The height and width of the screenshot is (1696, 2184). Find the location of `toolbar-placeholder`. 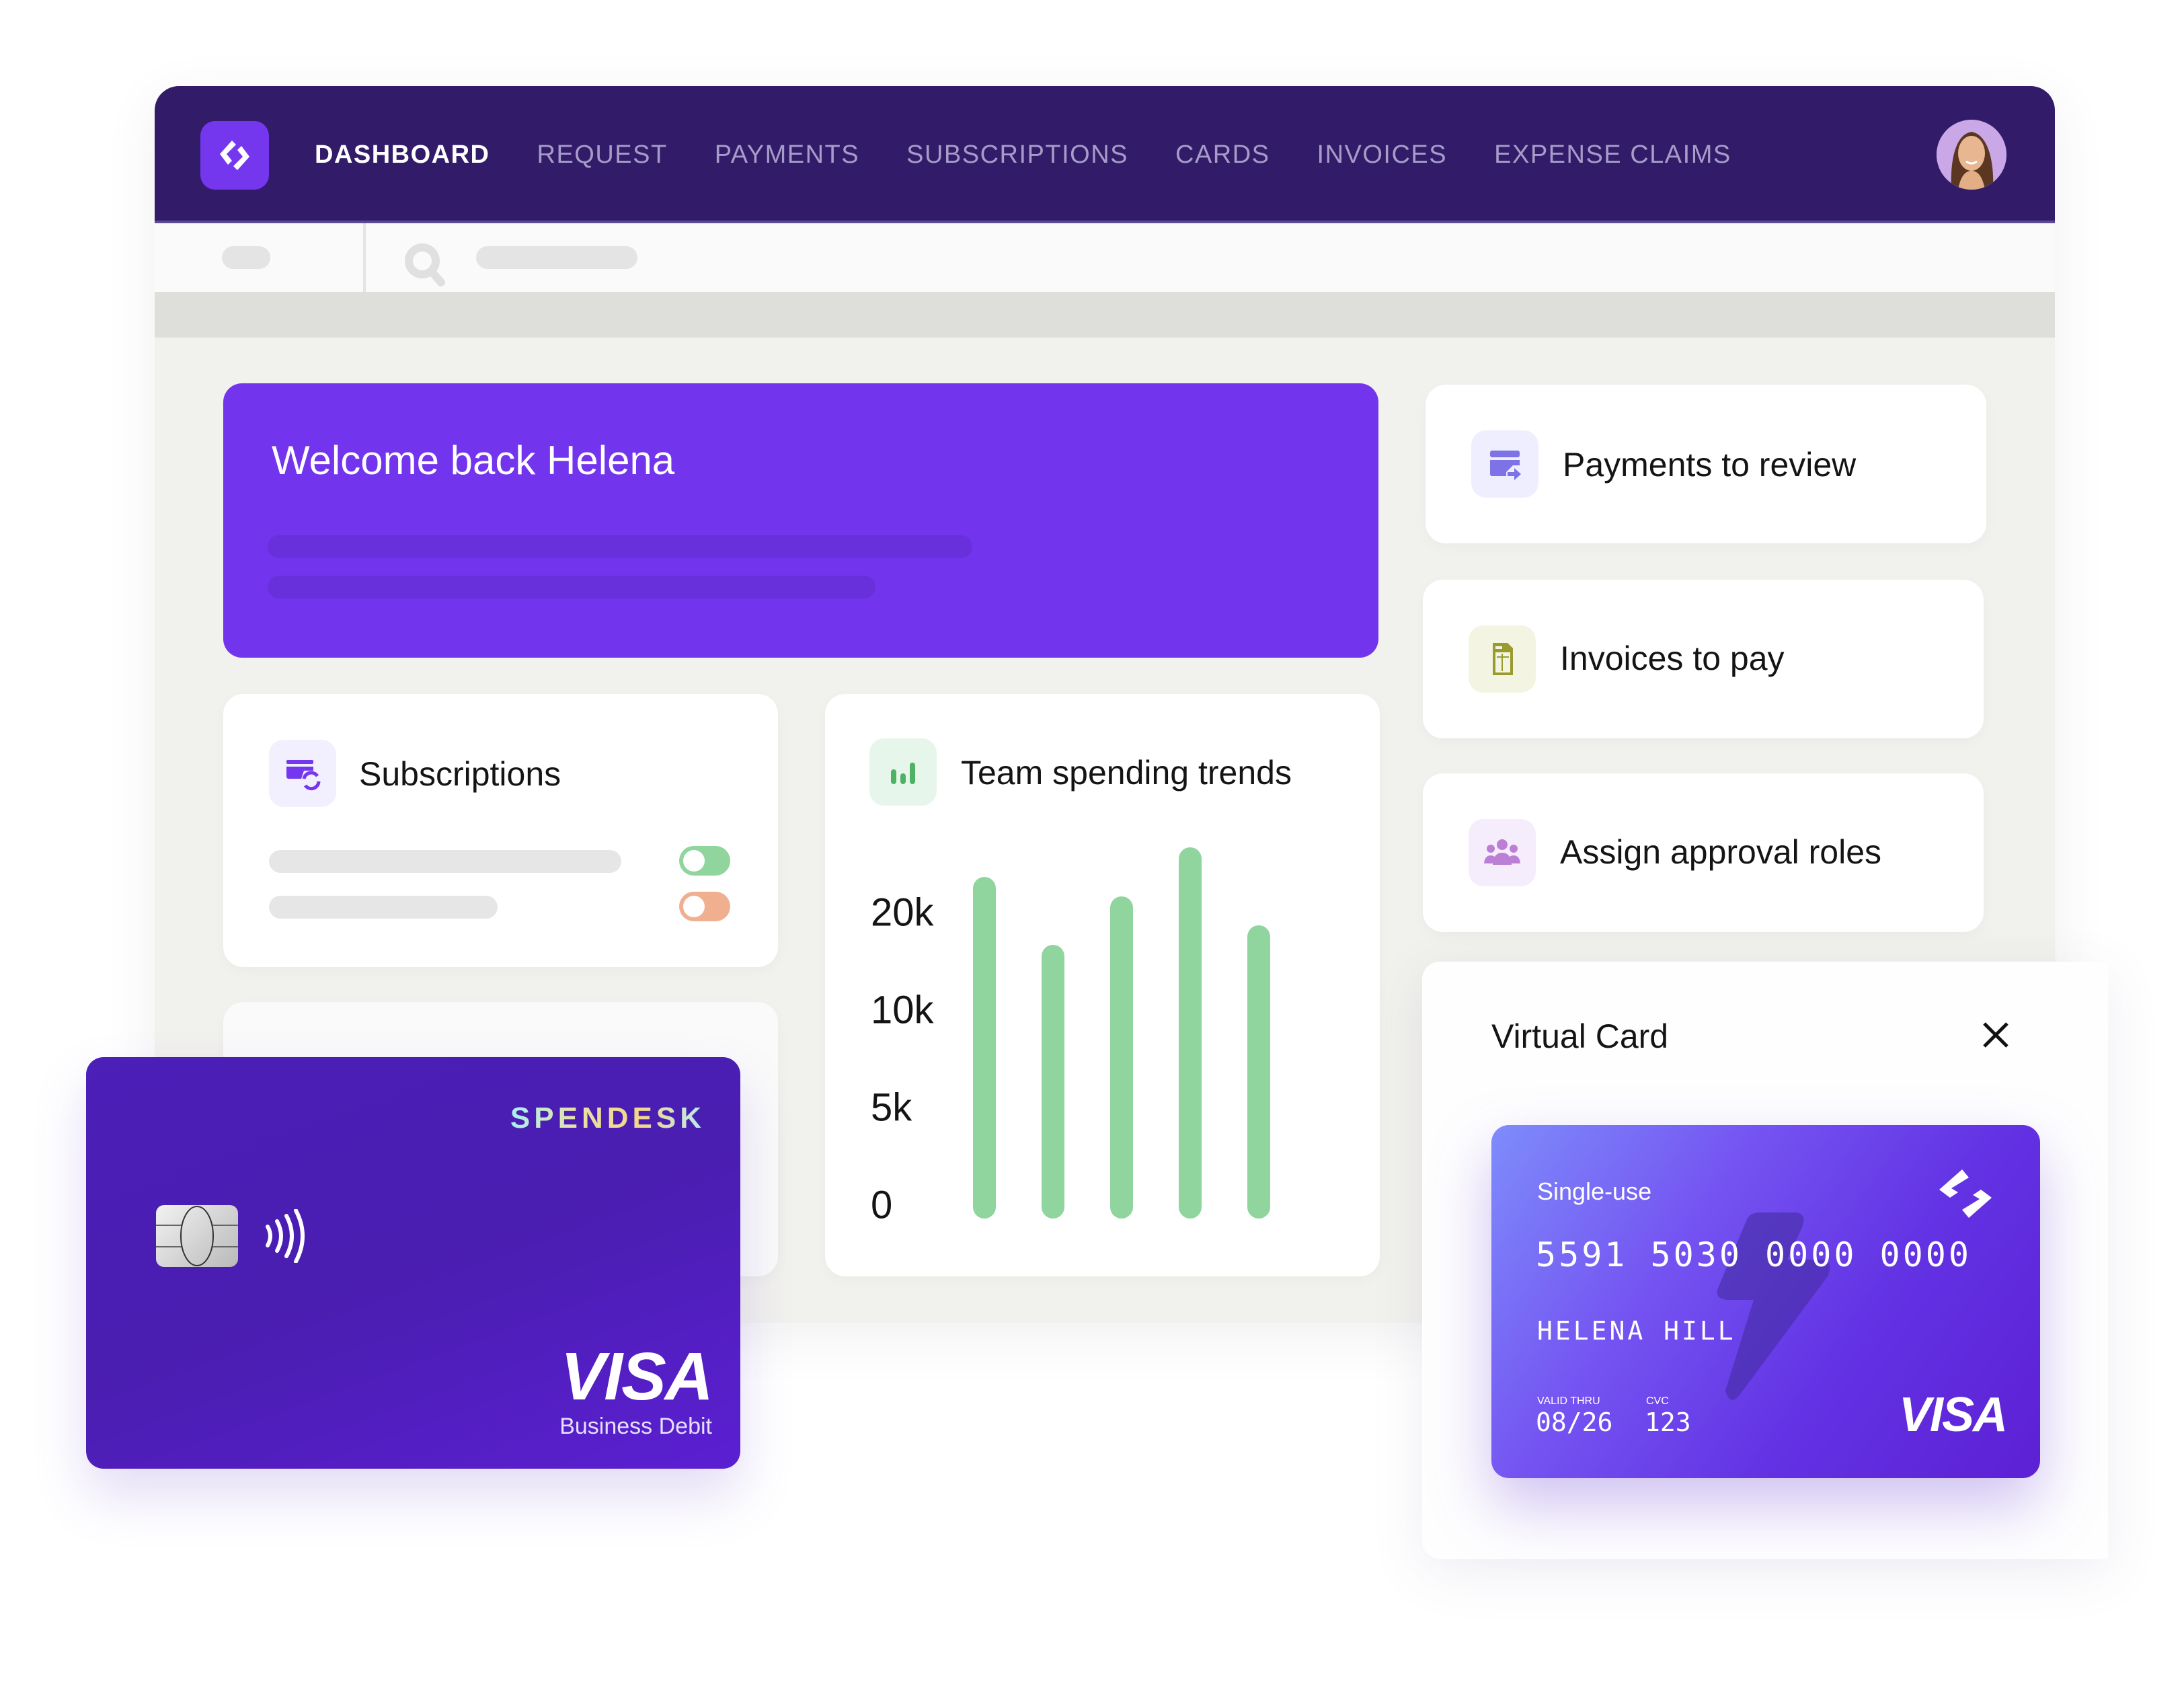

toolbar-placeholder is located at coordinates (246, 258).